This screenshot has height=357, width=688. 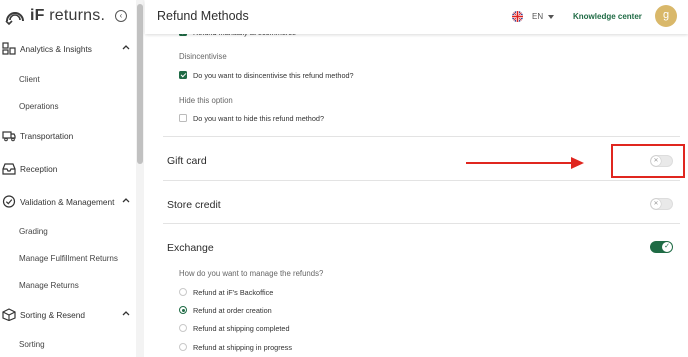 What do you see at coordinates (190, 248) in the screenshot?
I see `method-exchange-label: Exchange` at bounding box center [190, 248].